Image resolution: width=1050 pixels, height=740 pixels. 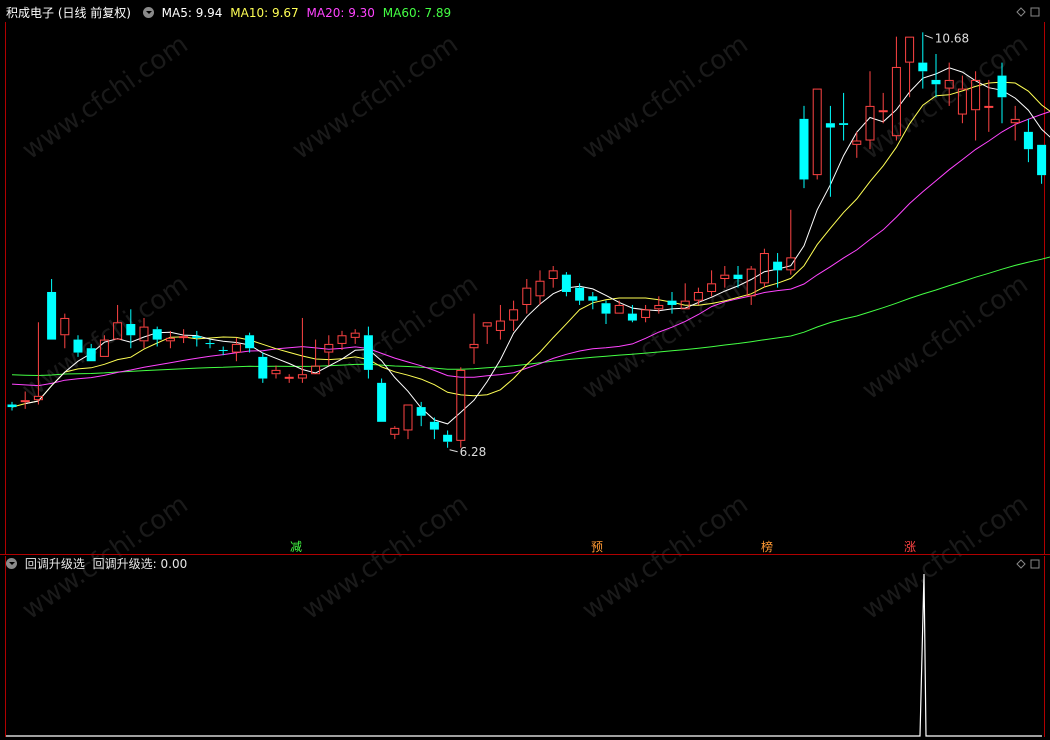 What do you see at coordinates (11, 563) in the screenshot?
I see `indicator-dropdown-icon` at bounding box center [11, 563].